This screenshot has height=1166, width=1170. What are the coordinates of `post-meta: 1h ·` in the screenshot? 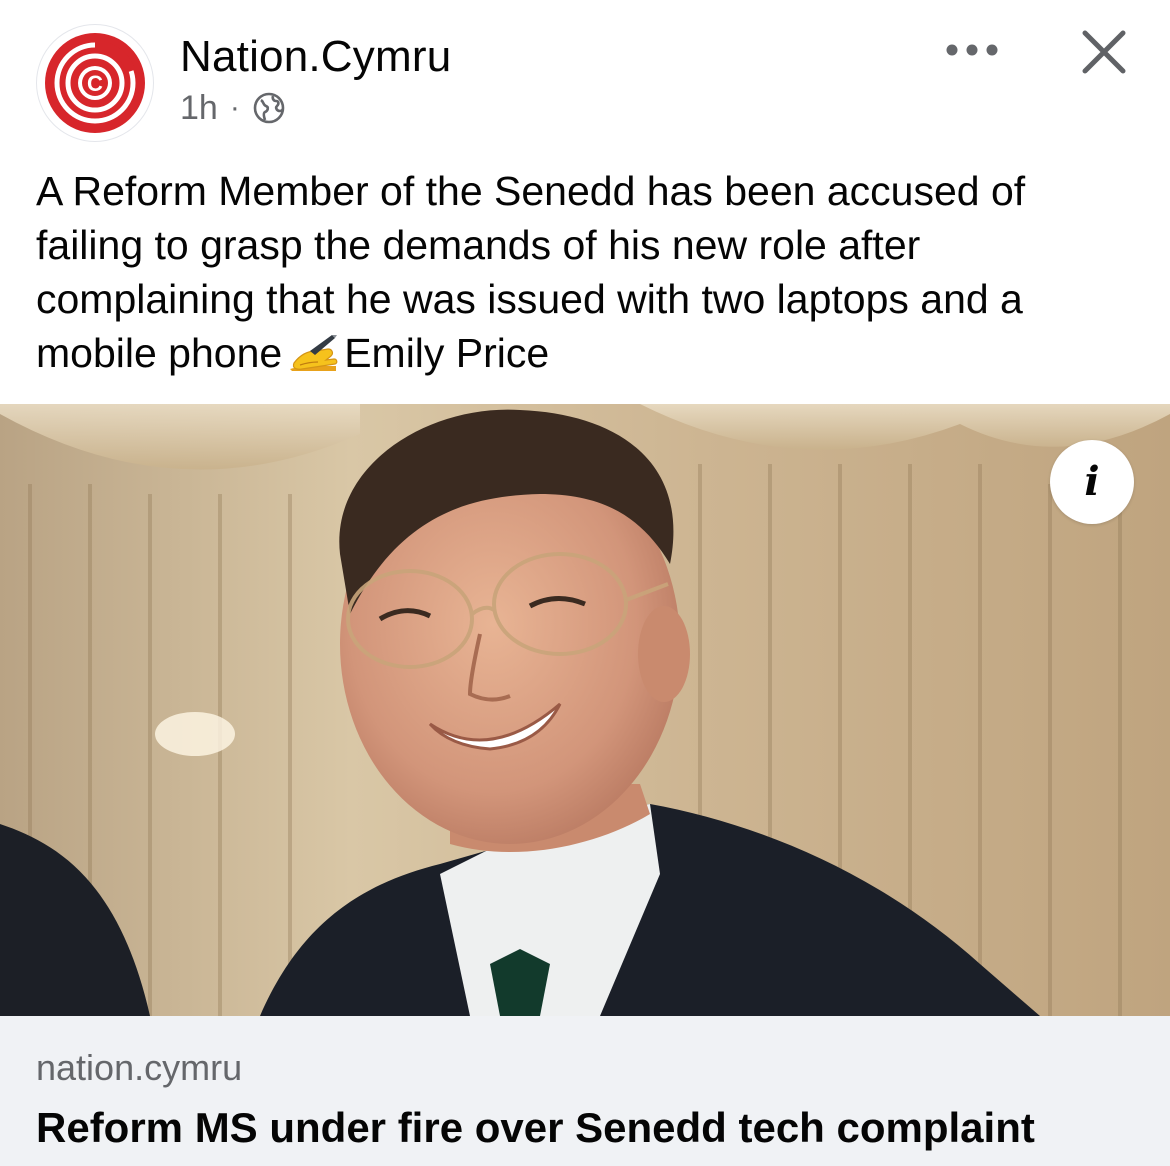 It's located at (233, 108).